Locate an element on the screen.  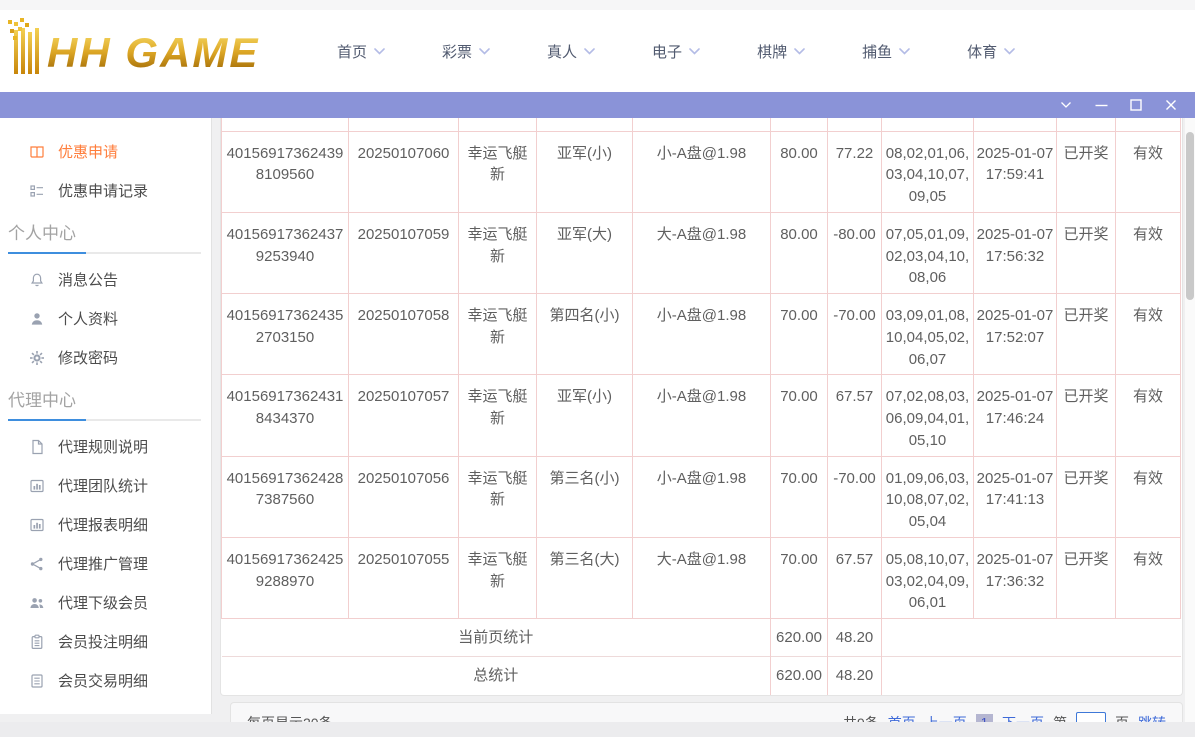
sidebar-item-profile: 个人资料 is located at coordinates (105, 318).